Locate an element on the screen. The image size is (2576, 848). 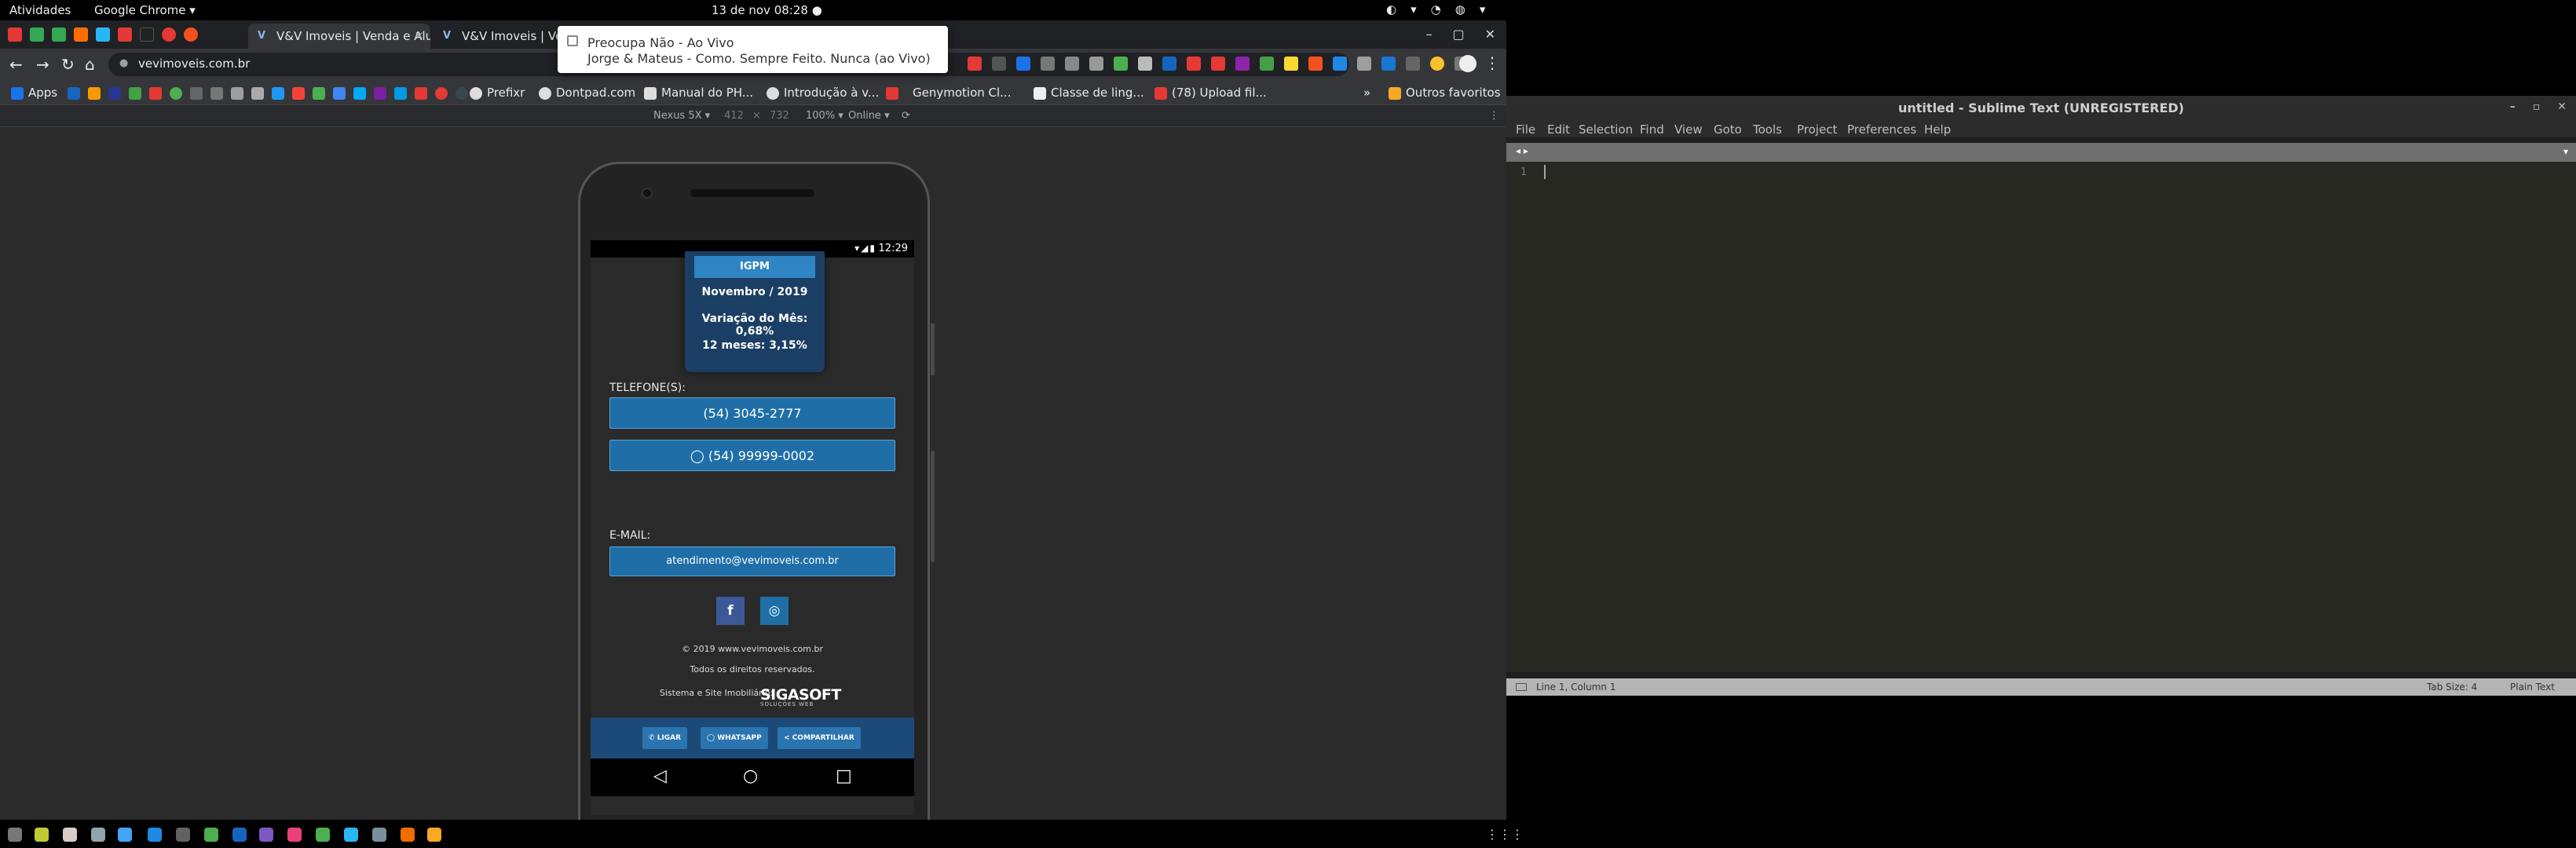
home-nav-icon: ○ is located at coordinates (751, 776).